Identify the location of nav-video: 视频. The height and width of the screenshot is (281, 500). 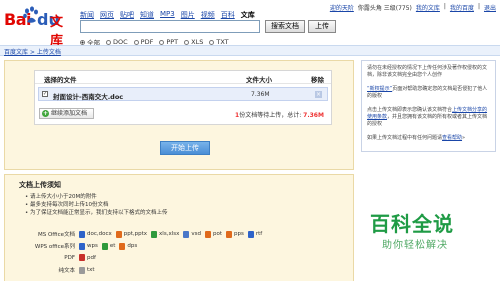
(208, 15).